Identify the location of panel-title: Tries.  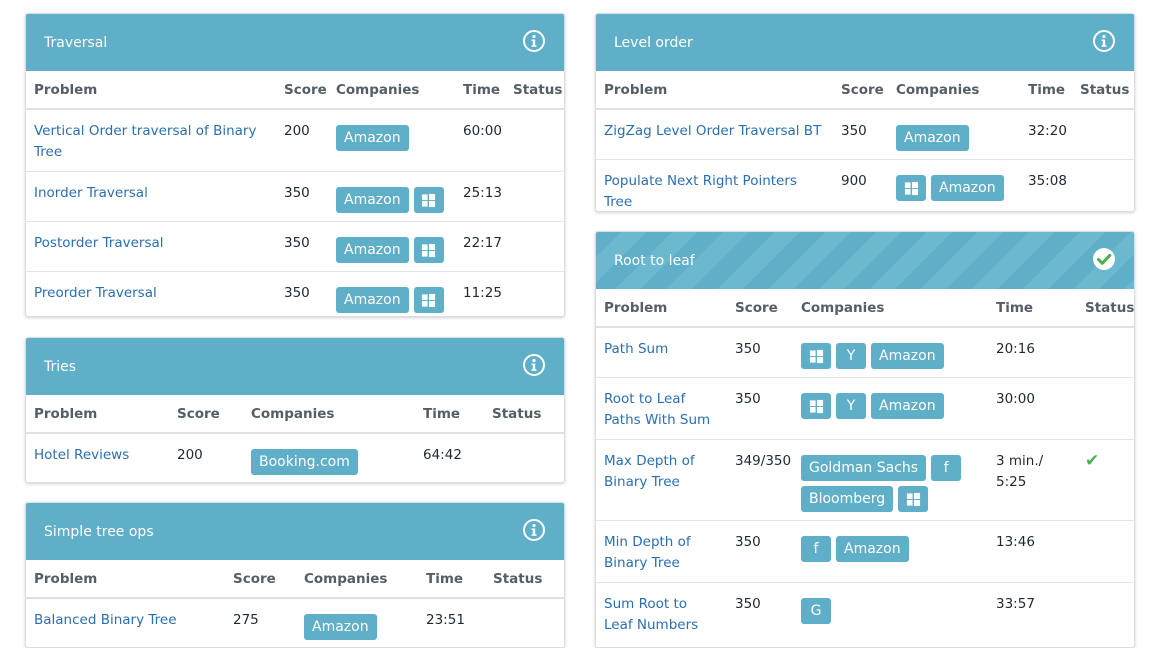
(60, 366).